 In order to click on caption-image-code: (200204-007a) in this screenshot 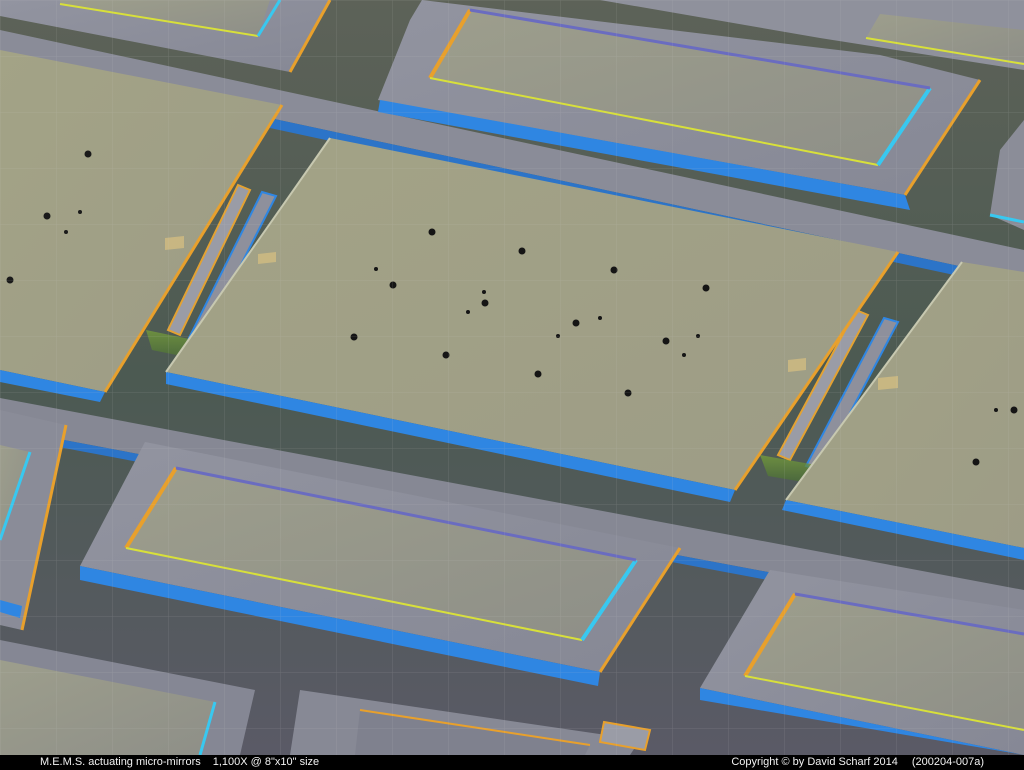, I will do `click(947, 762)`.